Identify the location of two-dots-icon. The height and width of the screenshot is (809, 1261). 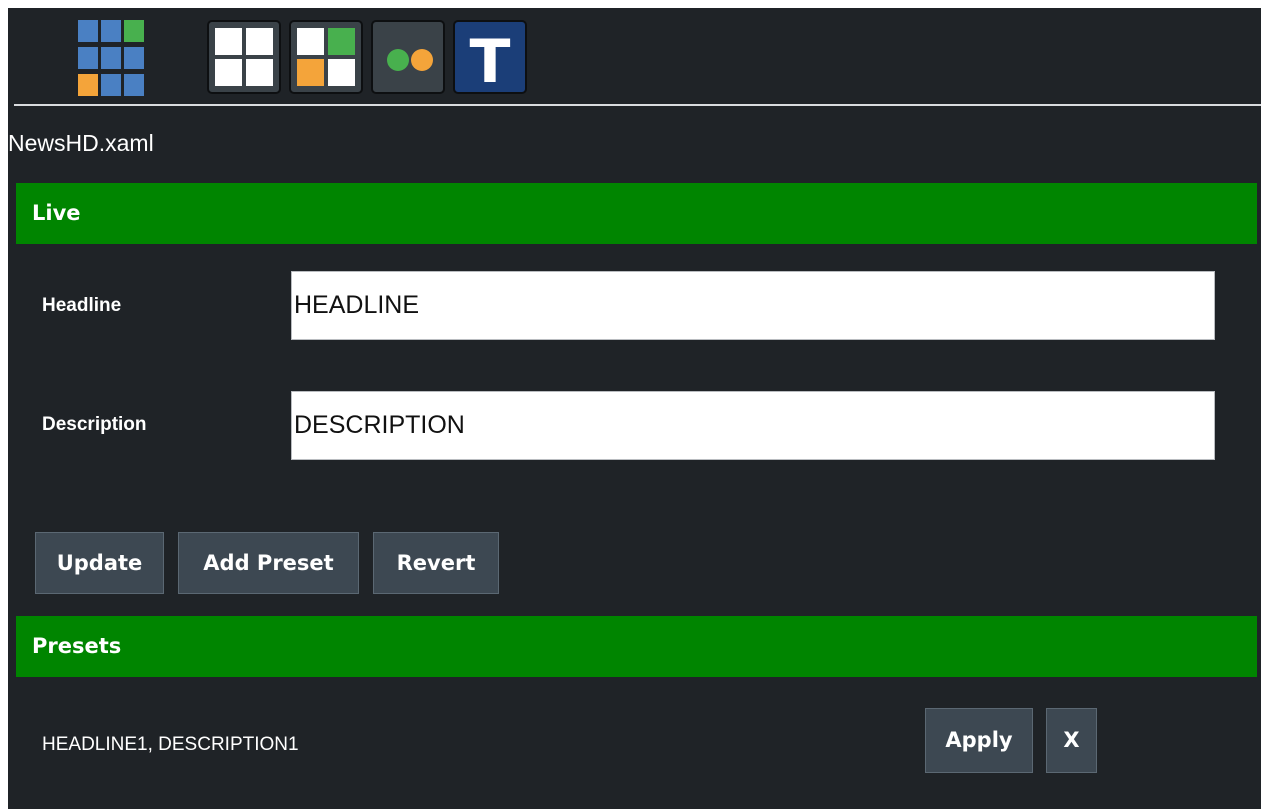
(408, 57).